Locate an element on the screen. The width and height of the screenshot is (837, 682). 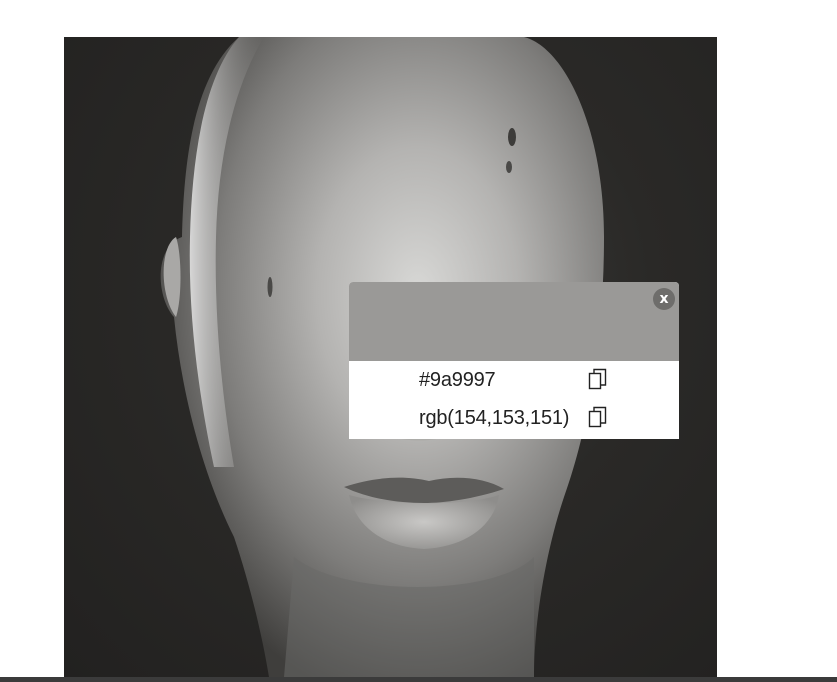
color-picker-popup: x #9a9997 rgb(154,153,151) is located at coordinates (514, 360).